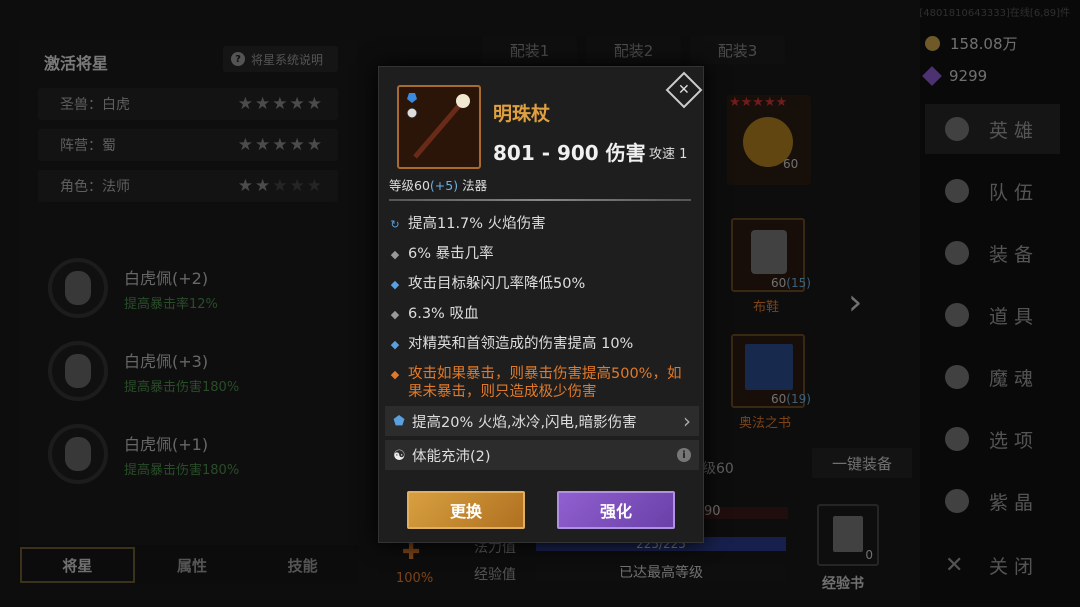 The width and height of the screenshot is (1080, 607). Describe the element at coordinates (1014, 130) in the screenshot. I see `menu-label: 英雄` at that location.